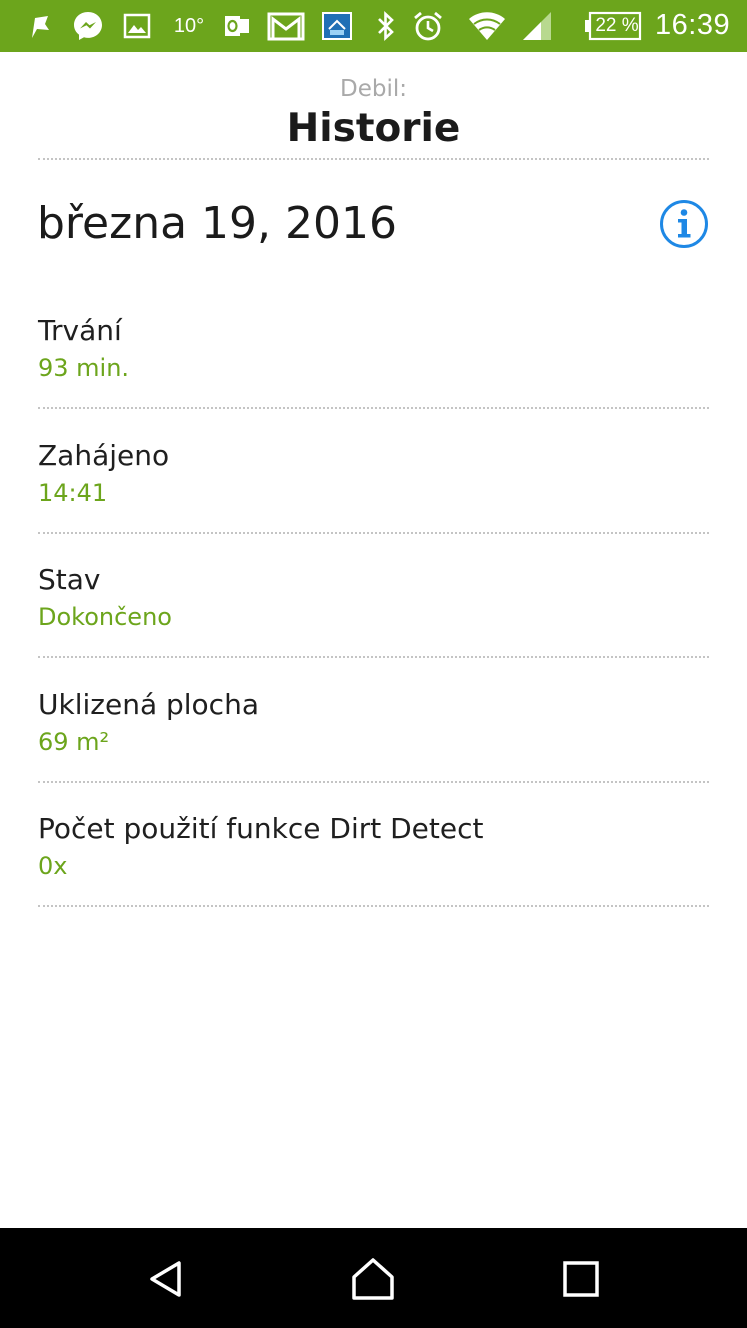 The width and height of the screenshot is (747, 1328). Describe the element at coordinates (373, 159) in the screenshot. I see `header-divider` at that location.